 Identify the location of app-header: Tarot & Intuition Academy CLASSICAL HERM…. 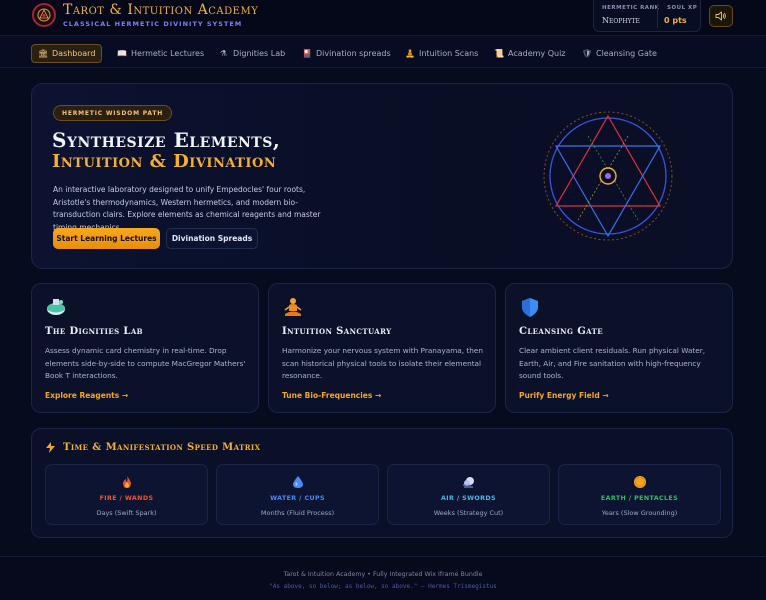
(383, 18).